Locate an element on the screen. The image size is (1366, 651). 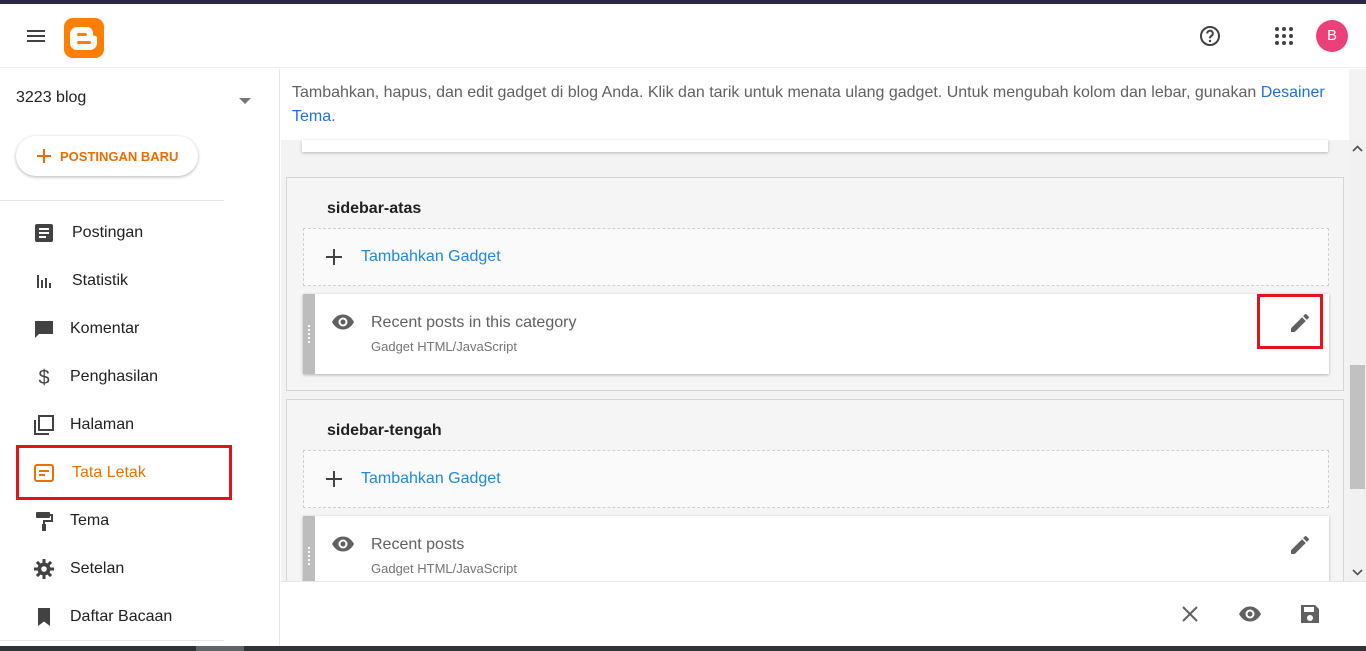
scrollbar-thumb is located at coordinates (1357, 427).